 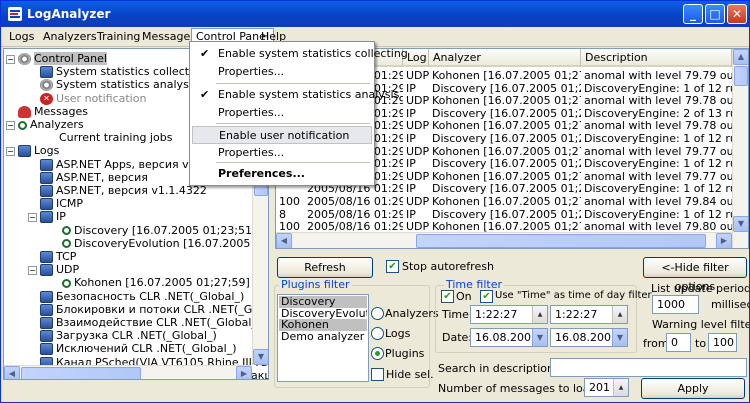 I want to click on title-bar: LogAnalyzer _ □ ✕, so click(x=375, y=14).